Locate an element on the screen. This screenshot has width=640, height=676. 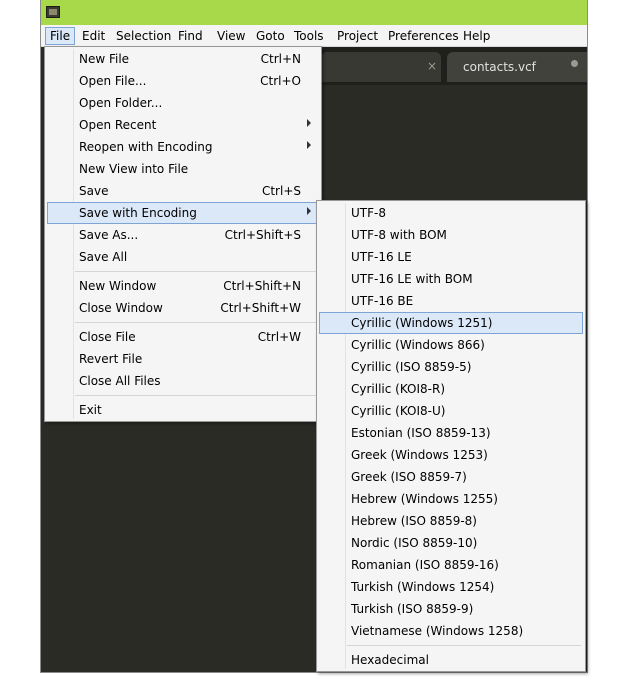
tab-background: × is located at coordinates (381, 67).